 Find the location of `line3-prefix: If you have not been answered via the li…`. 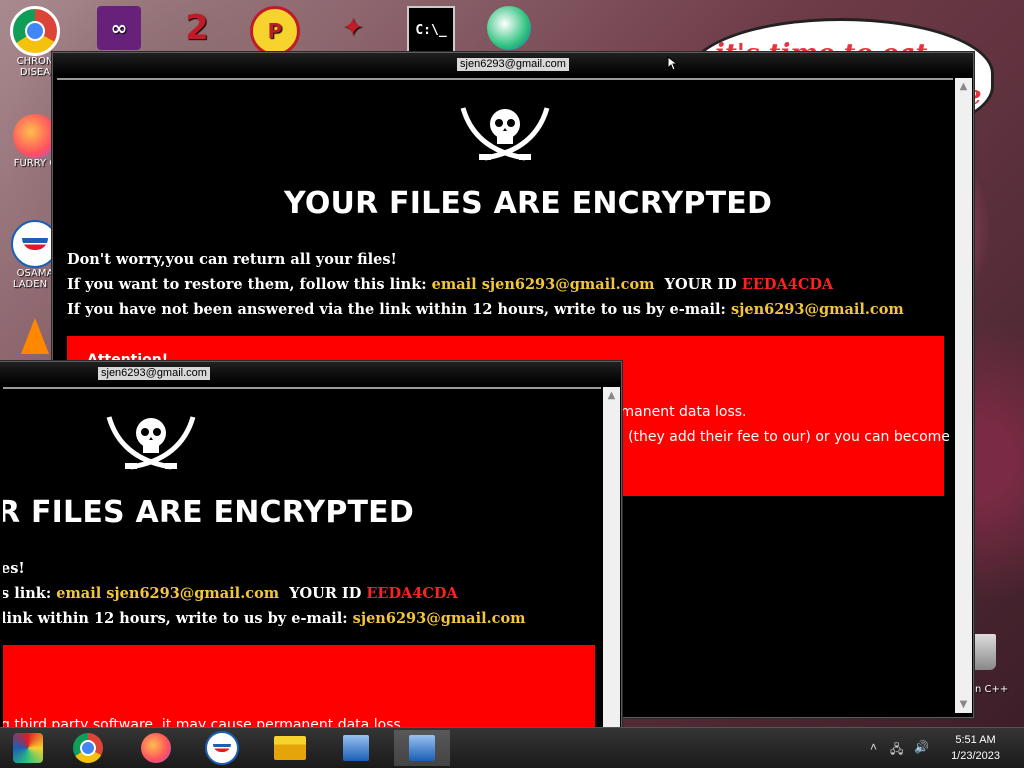

line3-prefix: If you have not been answered via the li… is located at coordinates (396, 309).